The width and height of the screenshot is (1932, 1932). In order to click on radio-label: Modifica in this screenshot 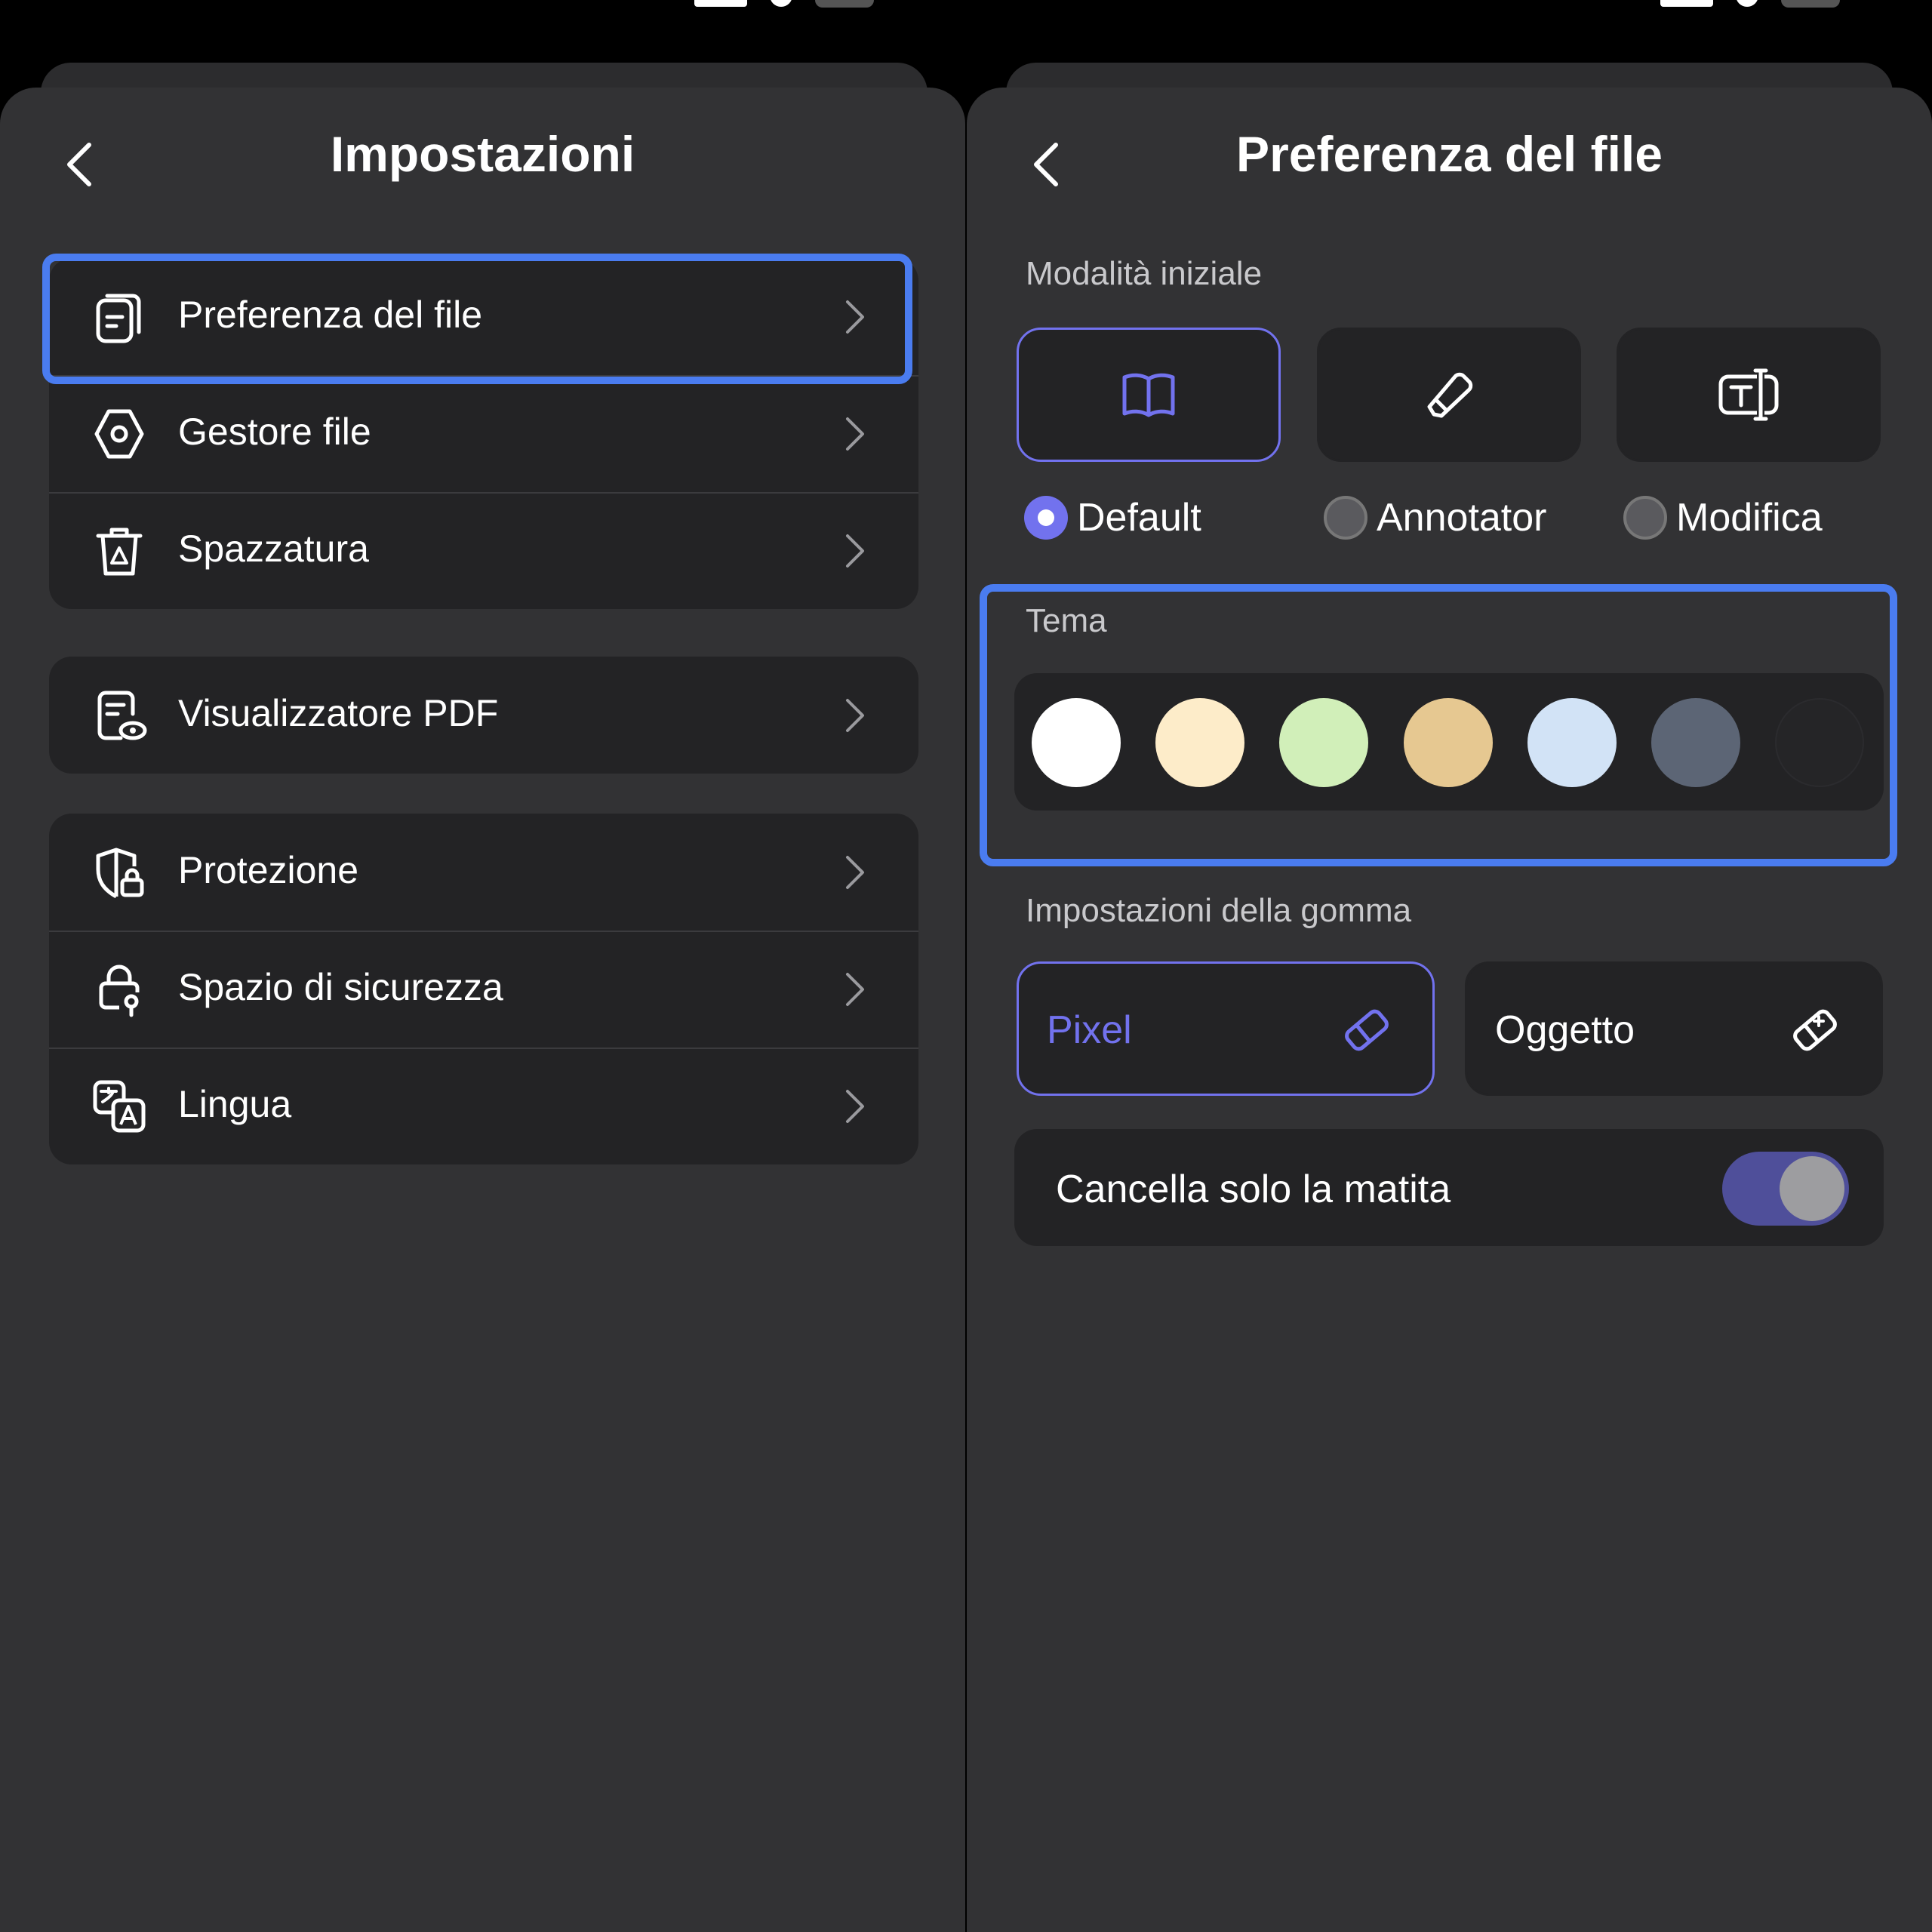, I will do `click(1749, 518)`.